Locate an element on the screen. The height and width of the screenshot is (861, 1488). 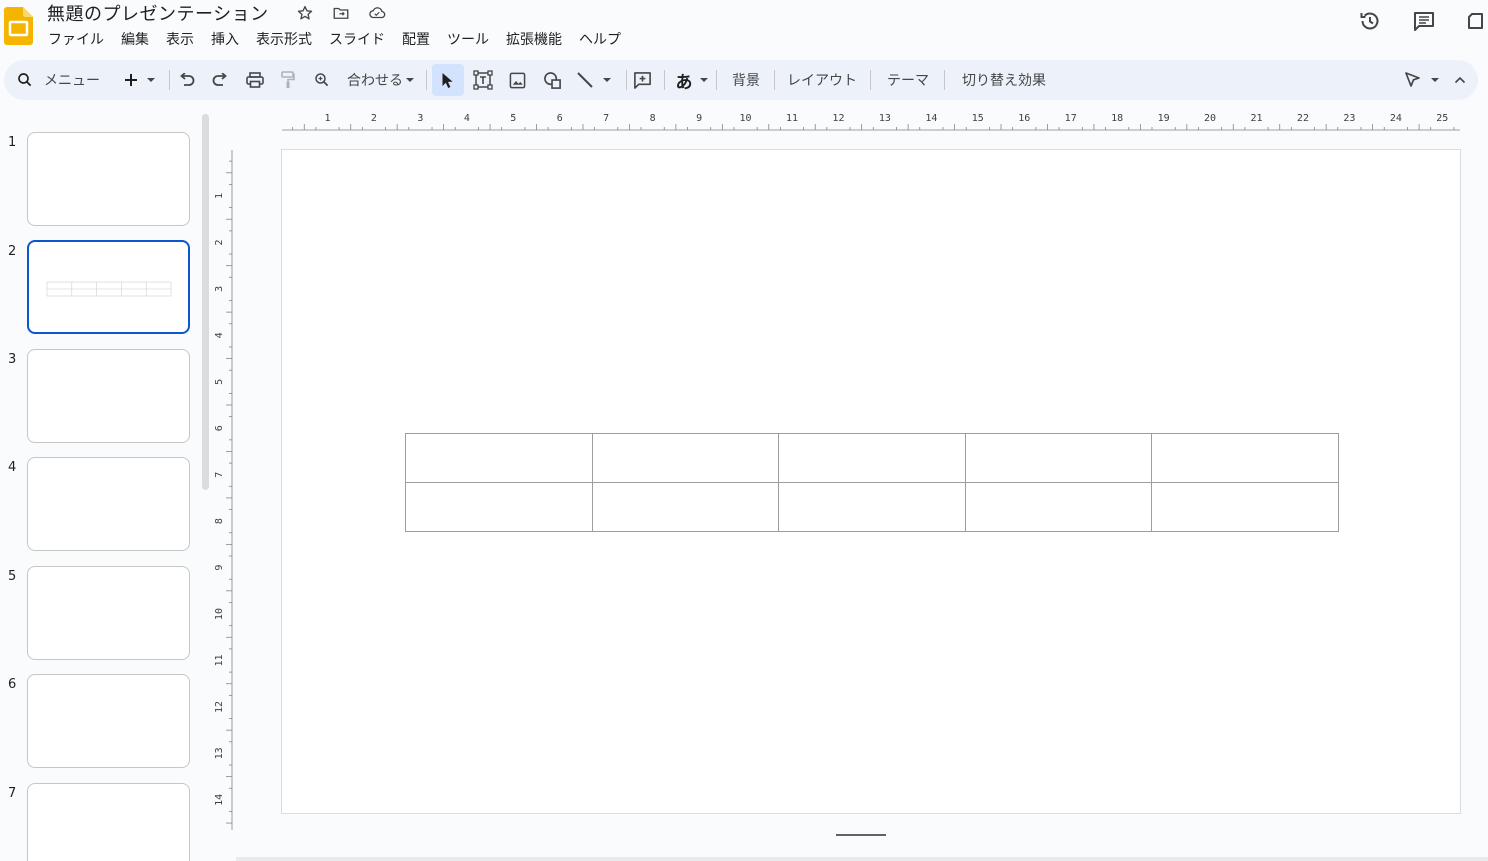
ruler-label: 25 is located at coordinates (1442, 118).